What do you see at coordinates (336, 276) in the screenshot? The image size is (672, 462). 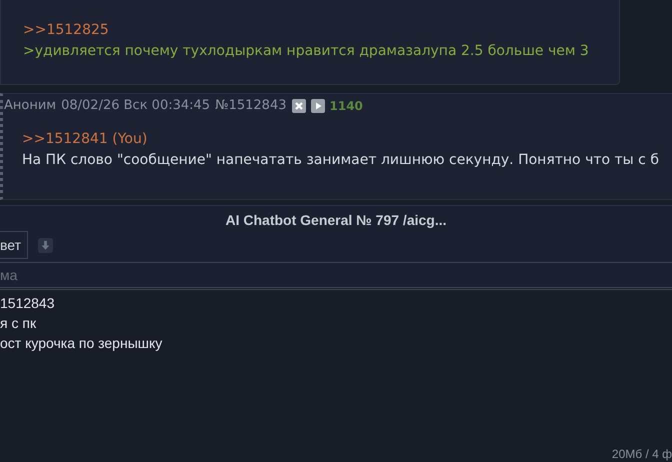 I see `subject-field: ма` at bounding box center [336, 276].